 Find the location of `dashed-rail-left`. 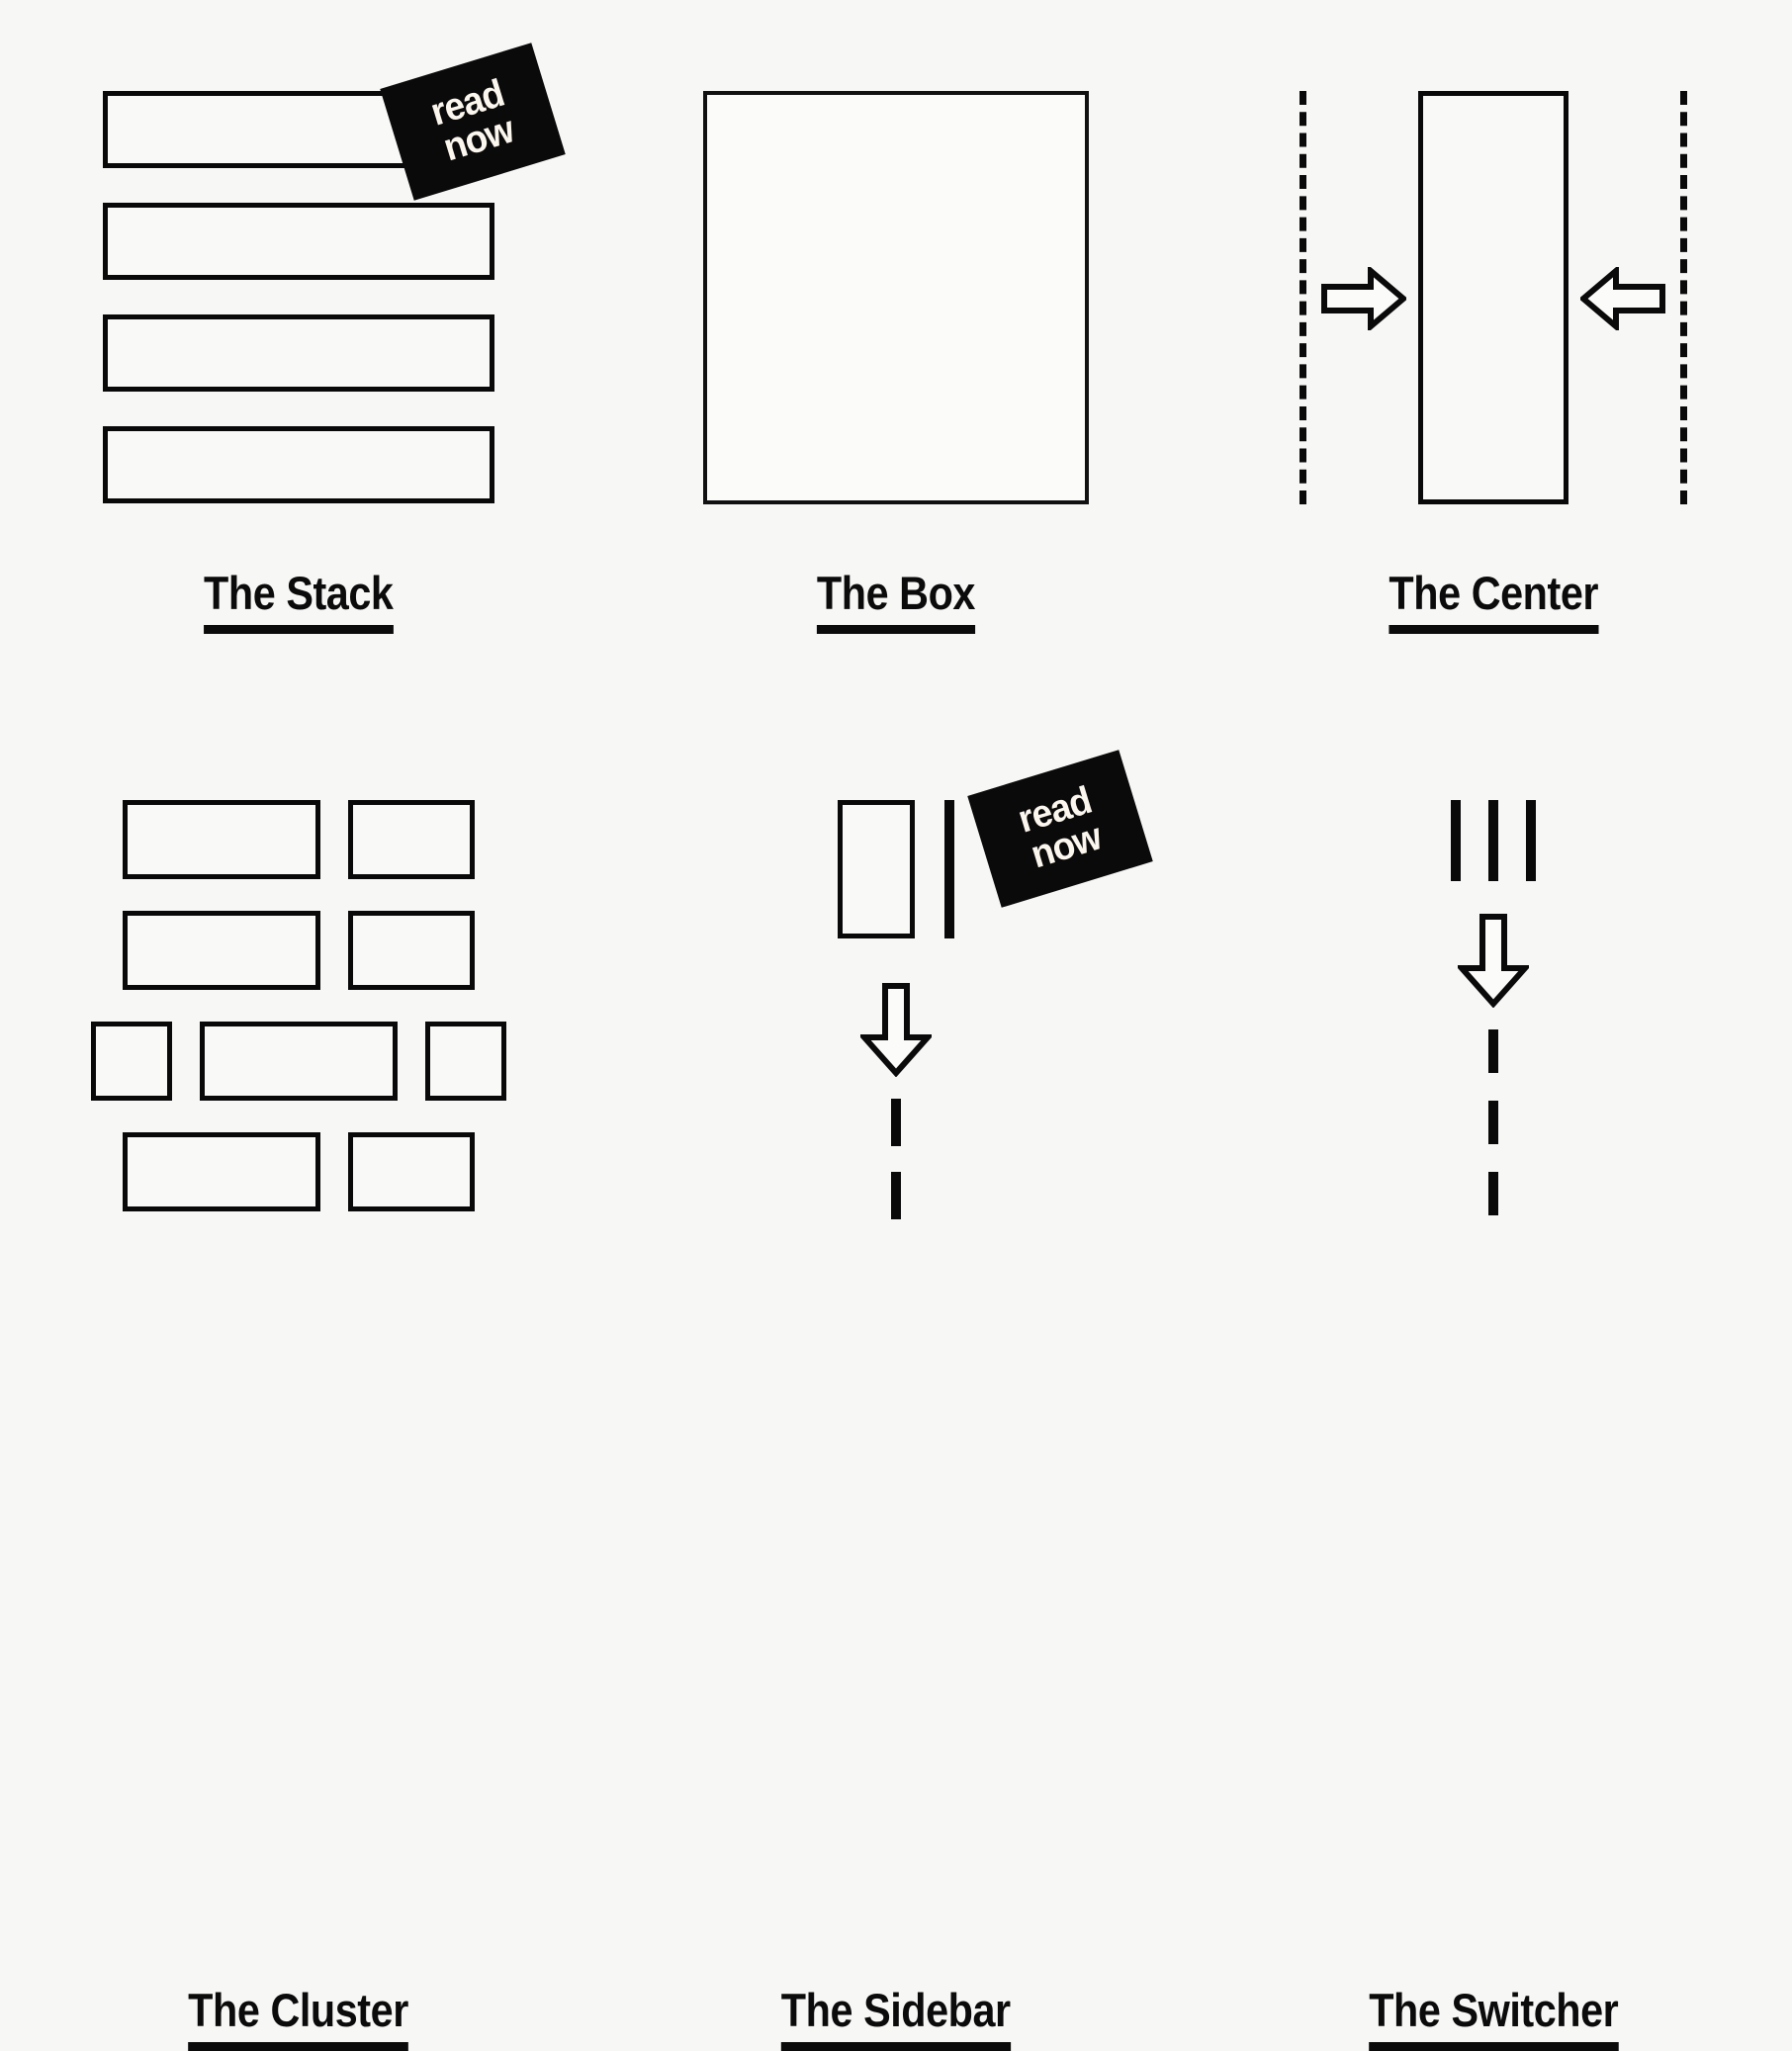

dashed-rail-left is located at coordinates (1302, 297).